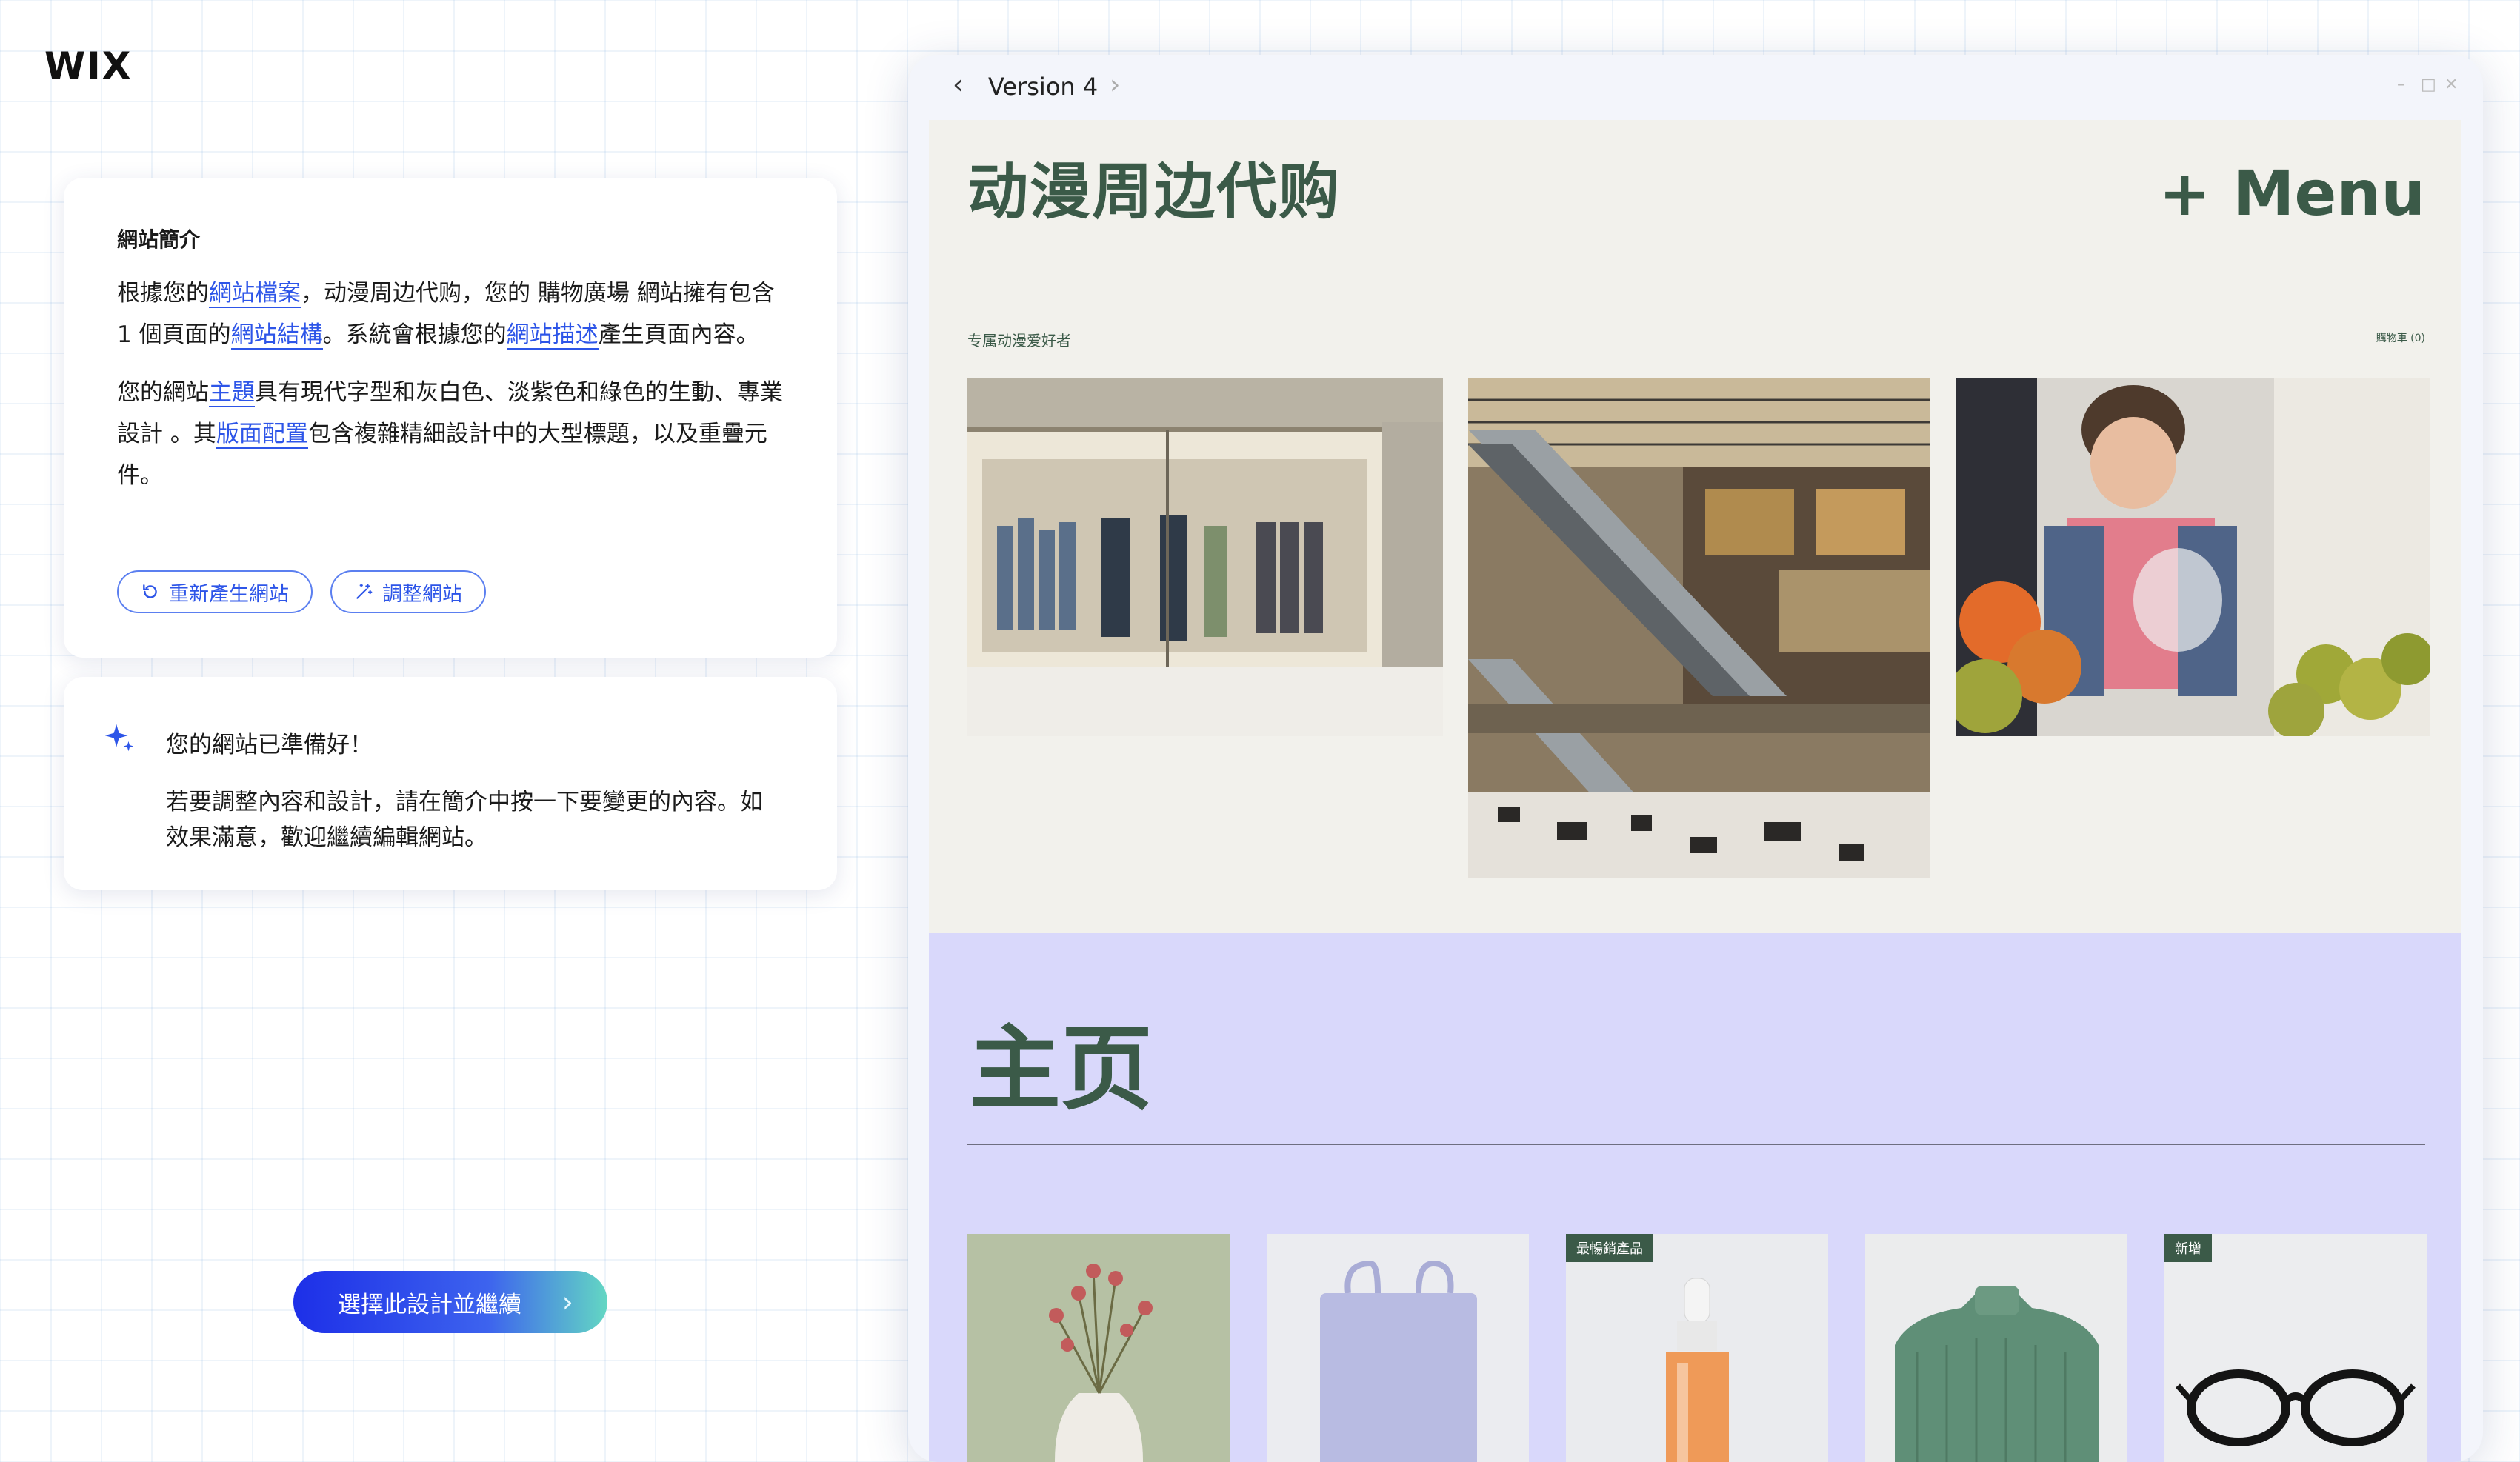 The image size is (2520, 1462). I want to click on menu-button: + Menu, so click(2292, 193).